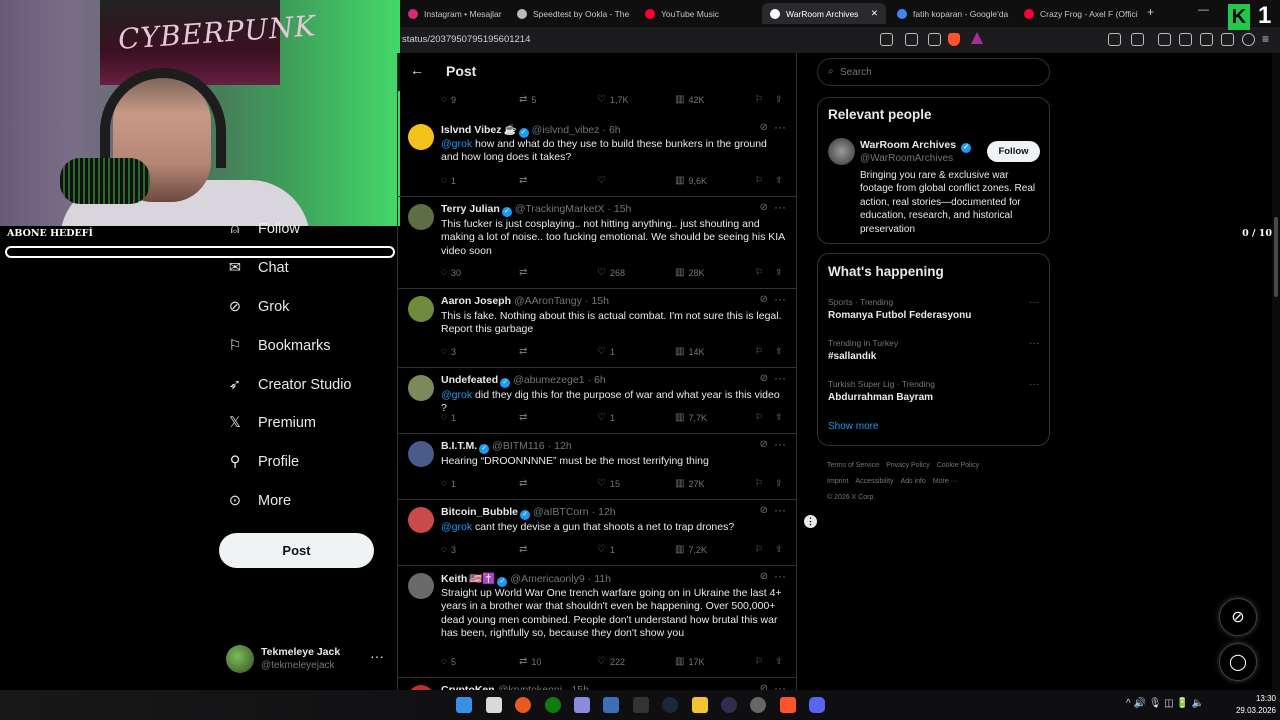 Image resolution: width=1280 pixels, height=720 pixels. Describe the element at coordinates (810, 521) in the screenshot. I see `info-icon: ⋮` at that location.